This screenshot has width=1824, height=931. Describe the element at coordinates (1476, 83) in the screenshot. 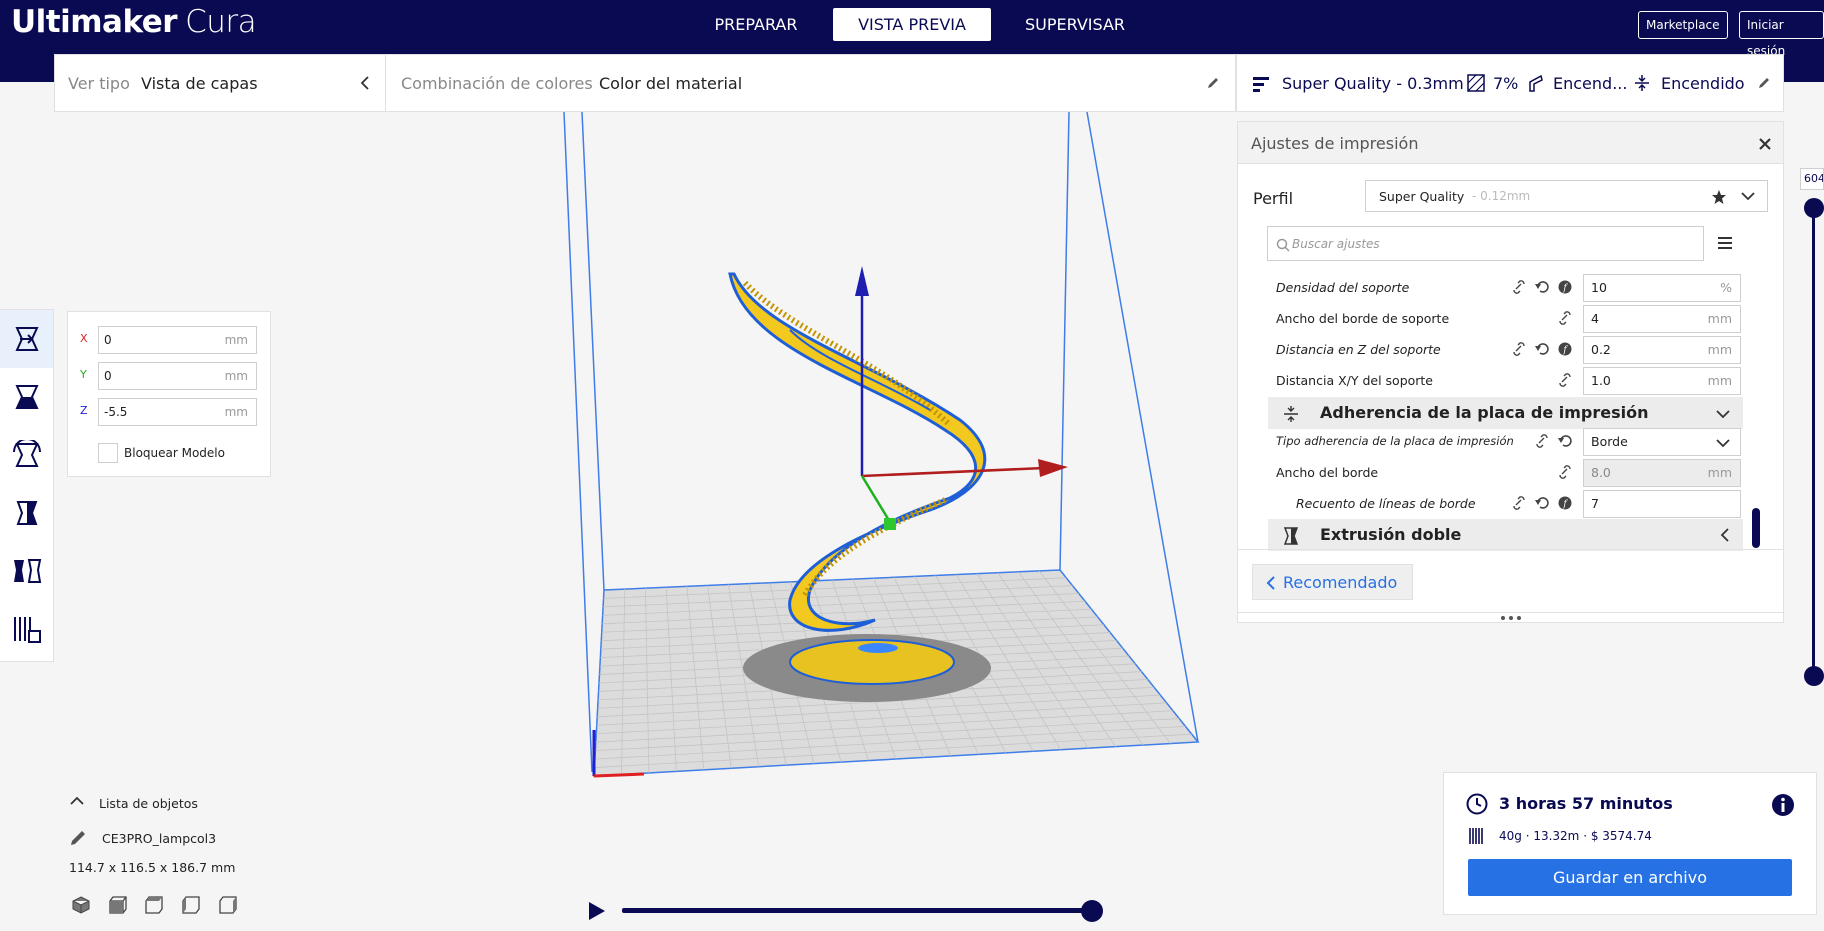

I see `infill-icon` at that location.